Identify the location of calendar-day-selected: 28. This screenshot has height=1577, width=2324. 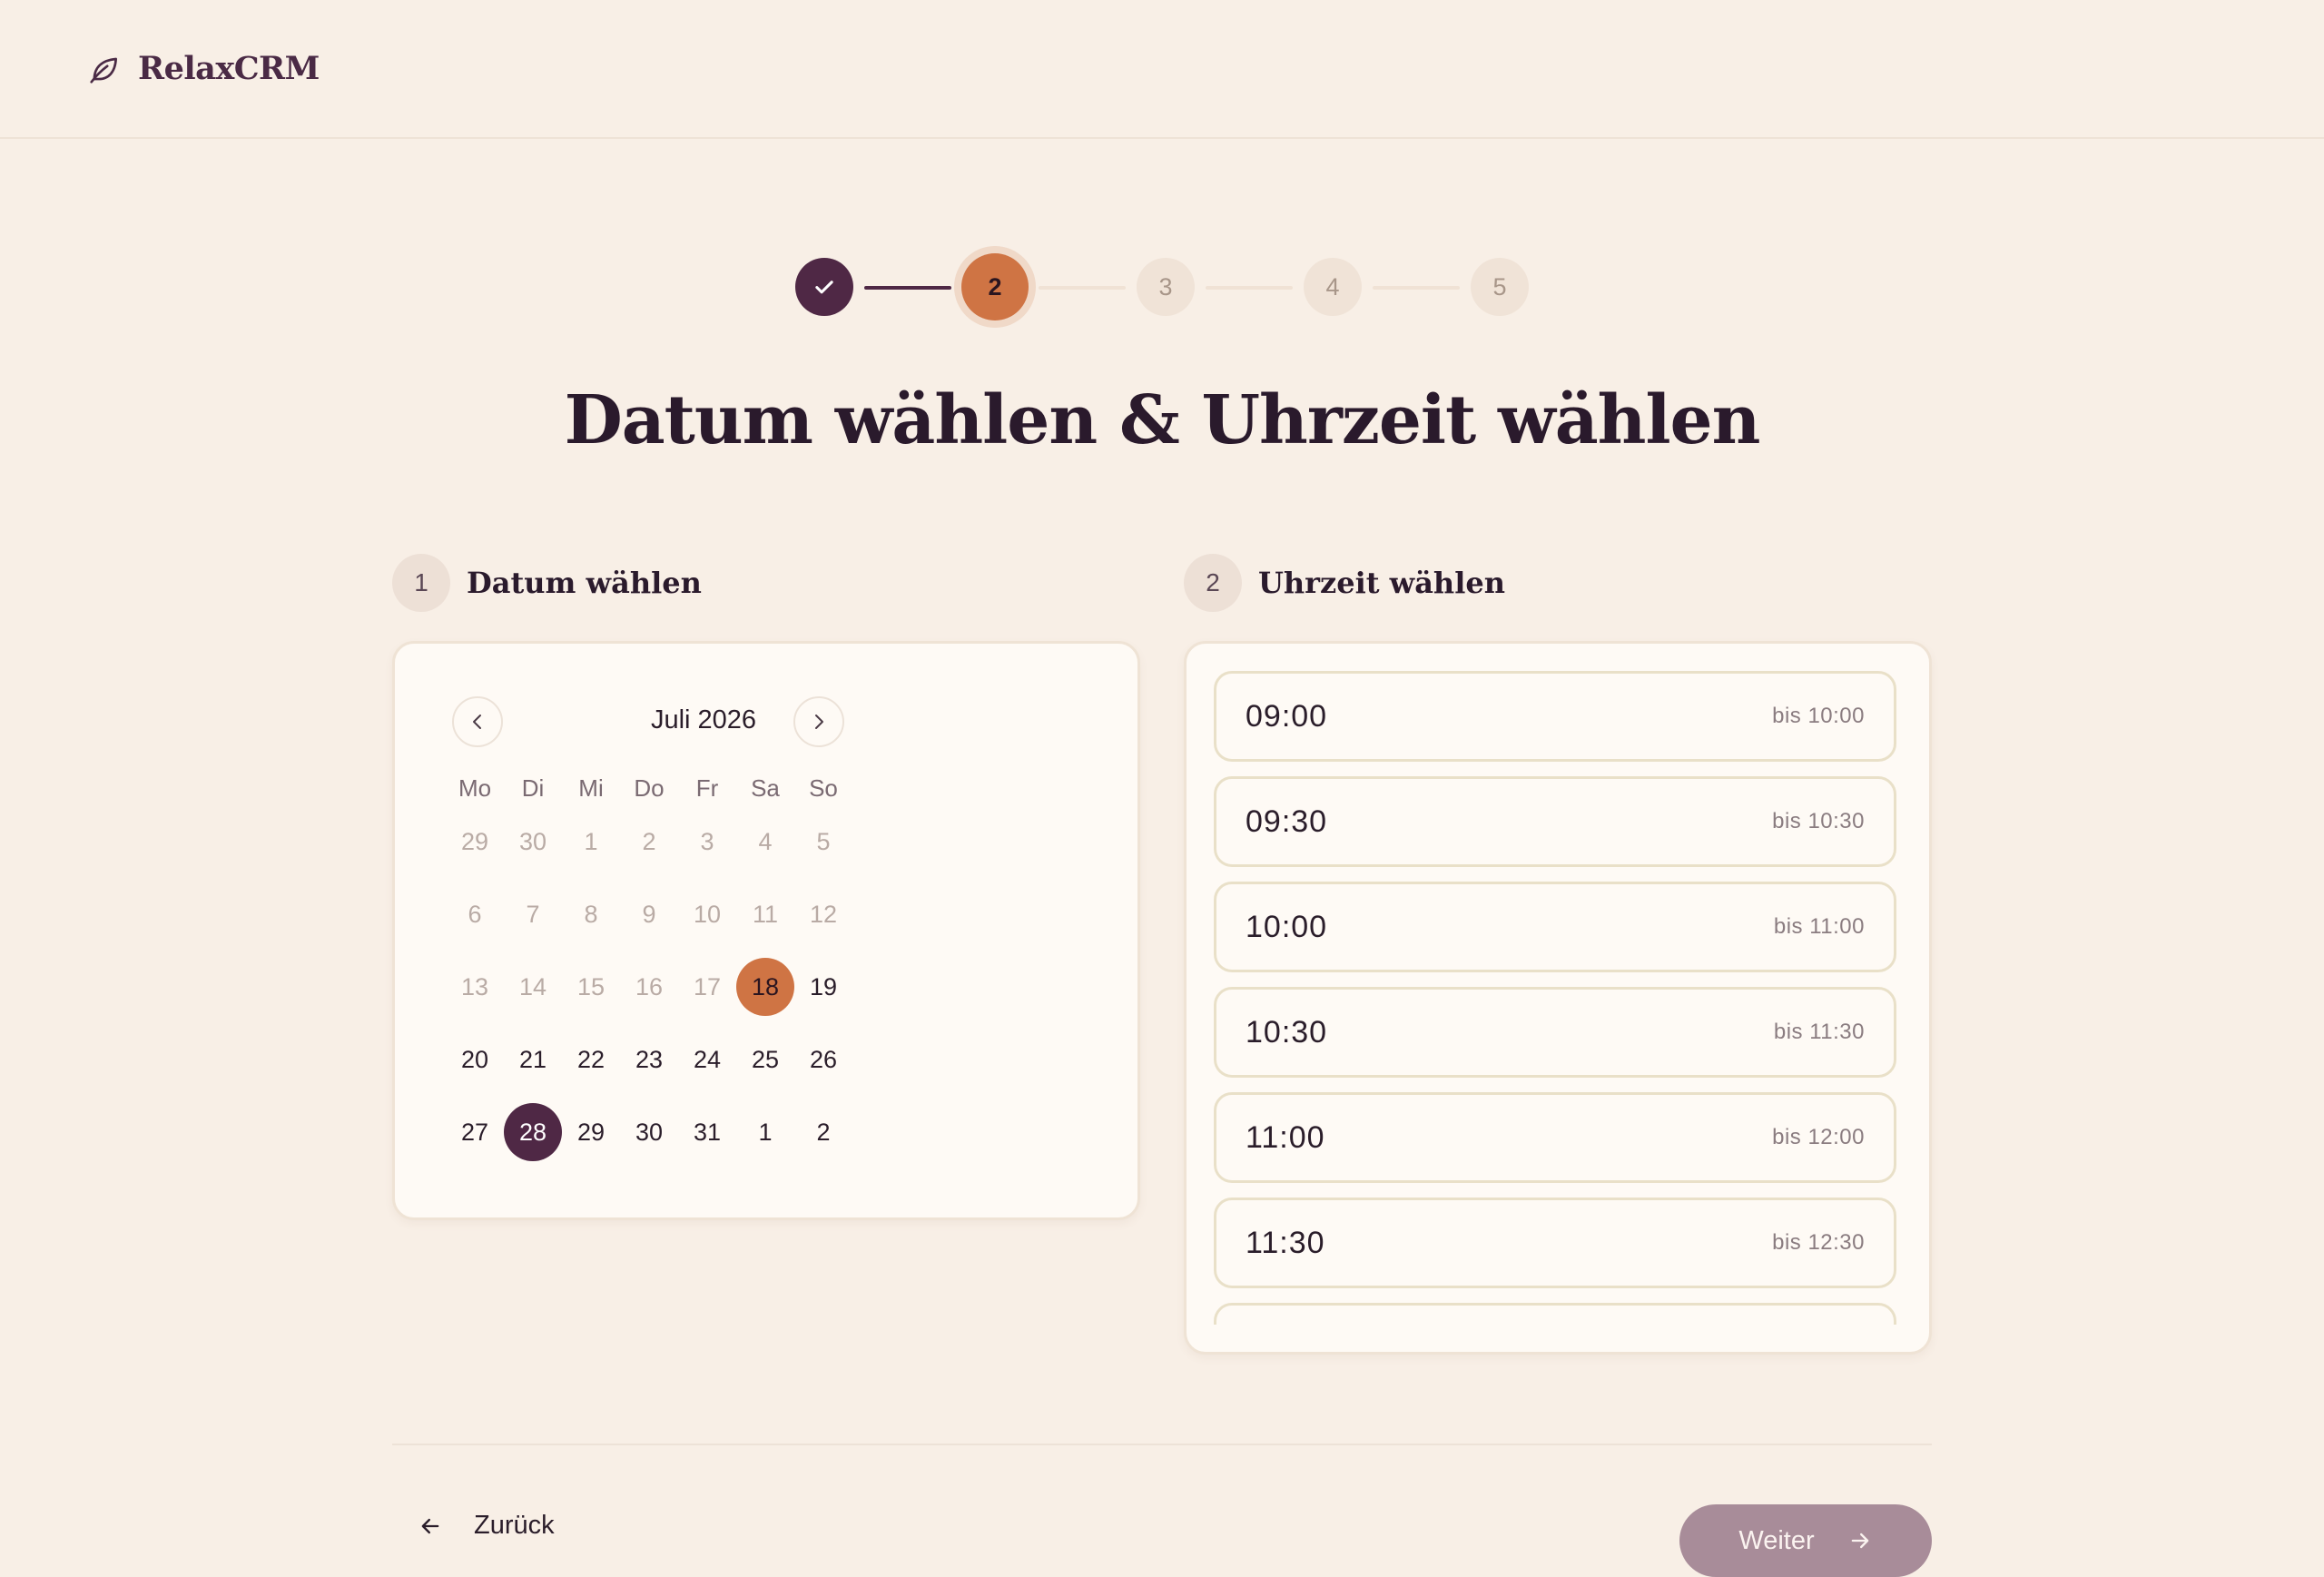
(533, 1132).